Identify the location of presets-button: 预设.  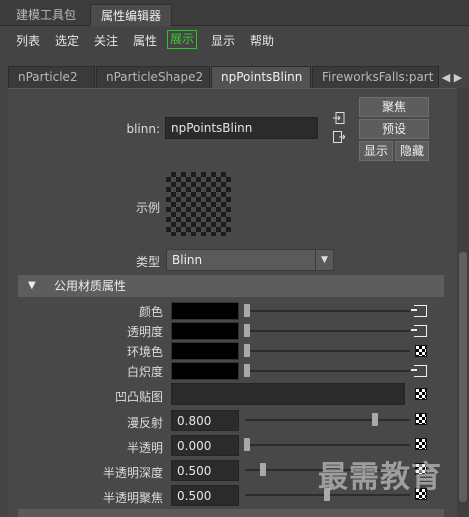
(394, 129).